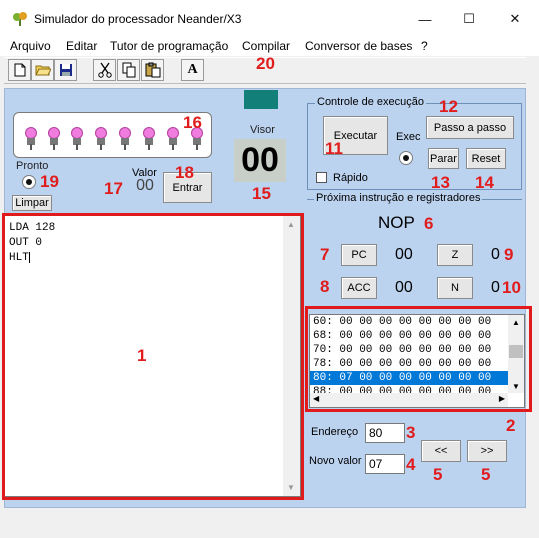 The image size is (539, 538). I want to click on annotation-18: 18, so click(184, 172).